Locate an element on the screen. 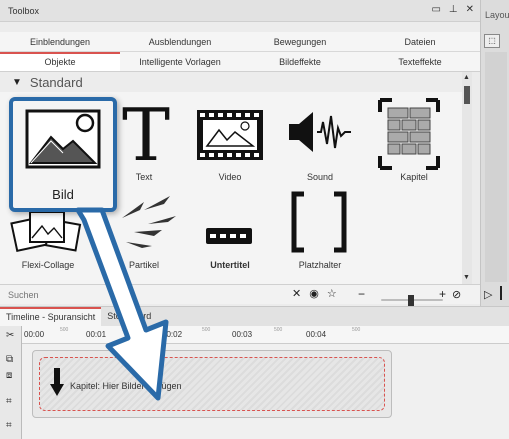 This screenshot has height=439, width=509. tab-objekte: Objekte is located at coordinates (60, 61).